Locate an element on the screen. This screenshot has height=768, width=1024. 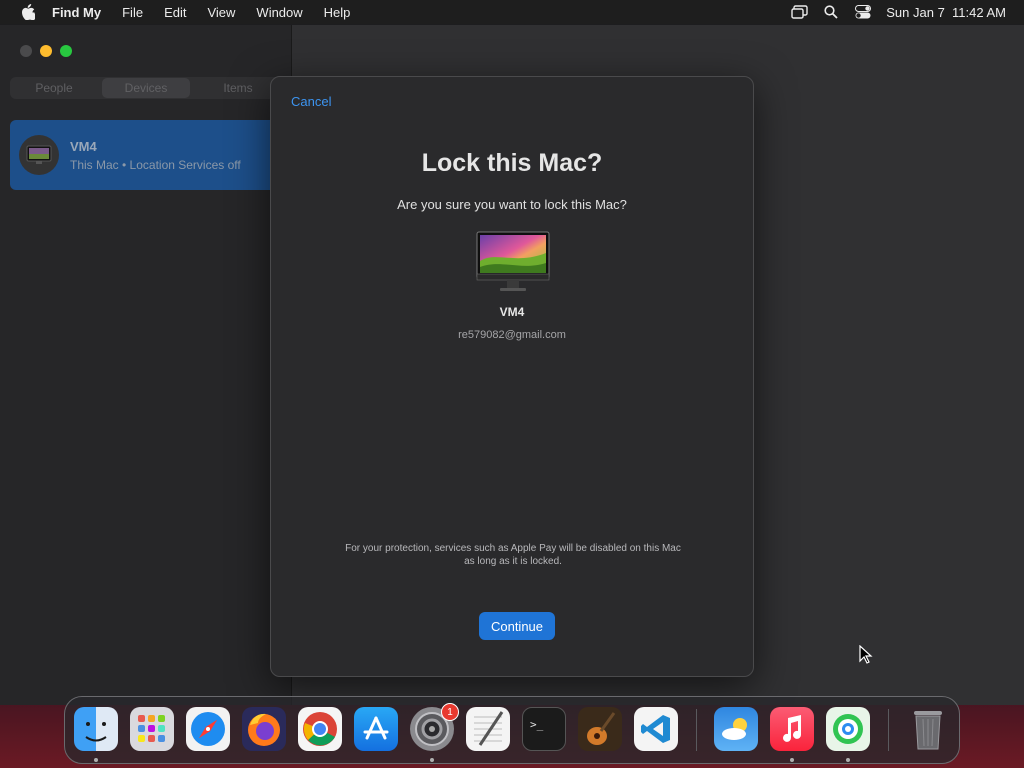
dialog-device-name: VM4 is located at coordinates (512, 312).